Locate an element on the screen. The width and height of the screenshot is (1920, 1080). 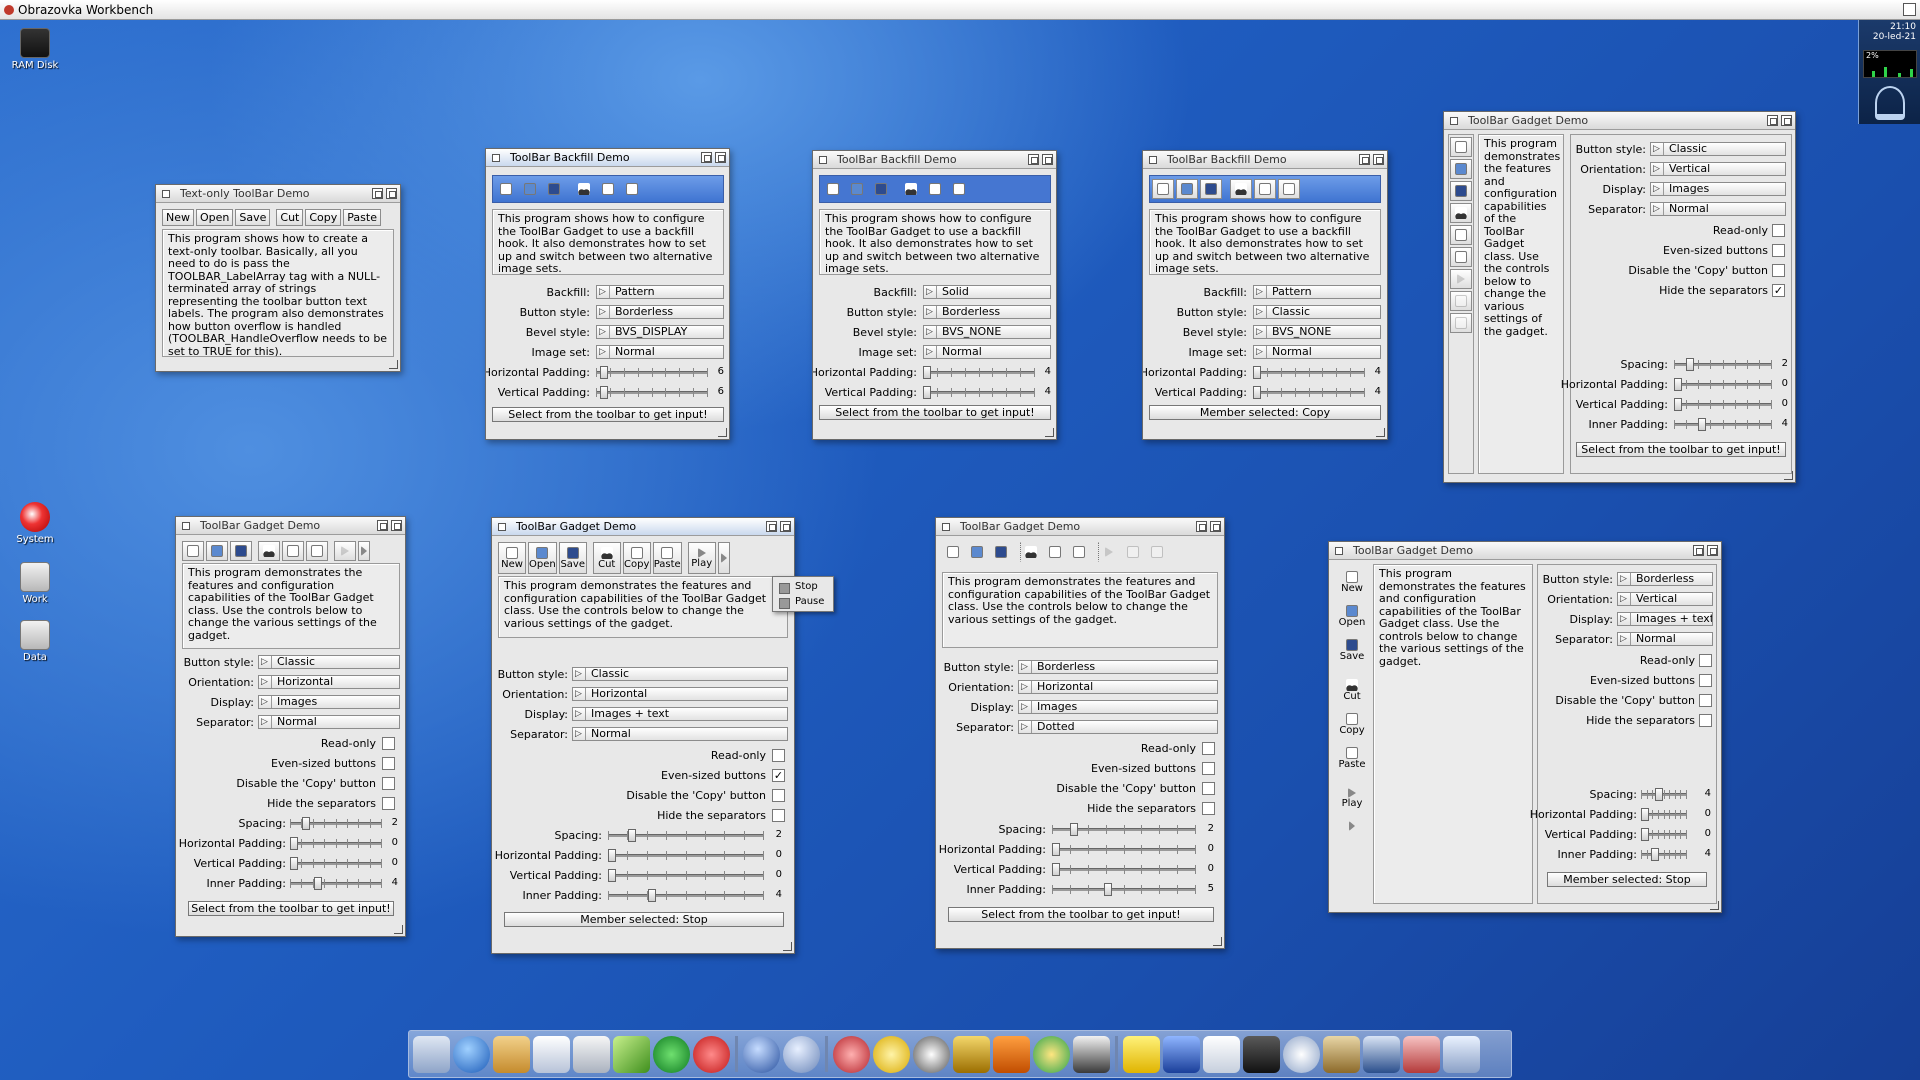
hide-separators-checkbox is located at coordinates (1705, 720).